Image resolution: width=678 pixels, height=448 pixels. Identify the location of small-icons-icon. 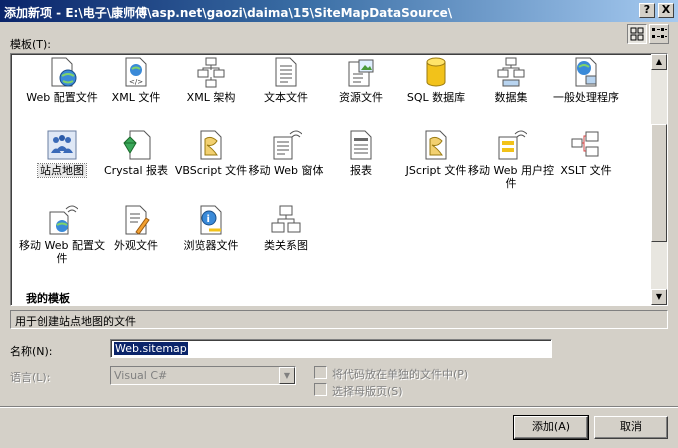
(659, 33).